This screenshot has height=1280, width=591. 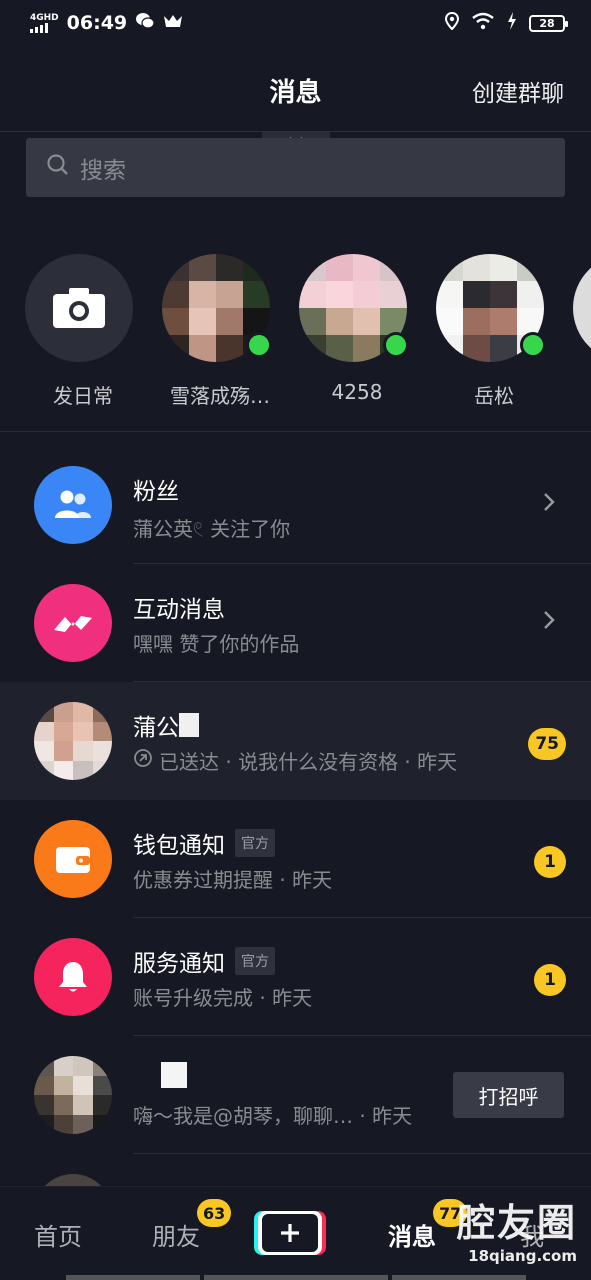 What do you see at coordinates (295, 23) in the screenshot?
I see `status-bar: 4GHD 06:49 28` at bounding box center [295, 23].